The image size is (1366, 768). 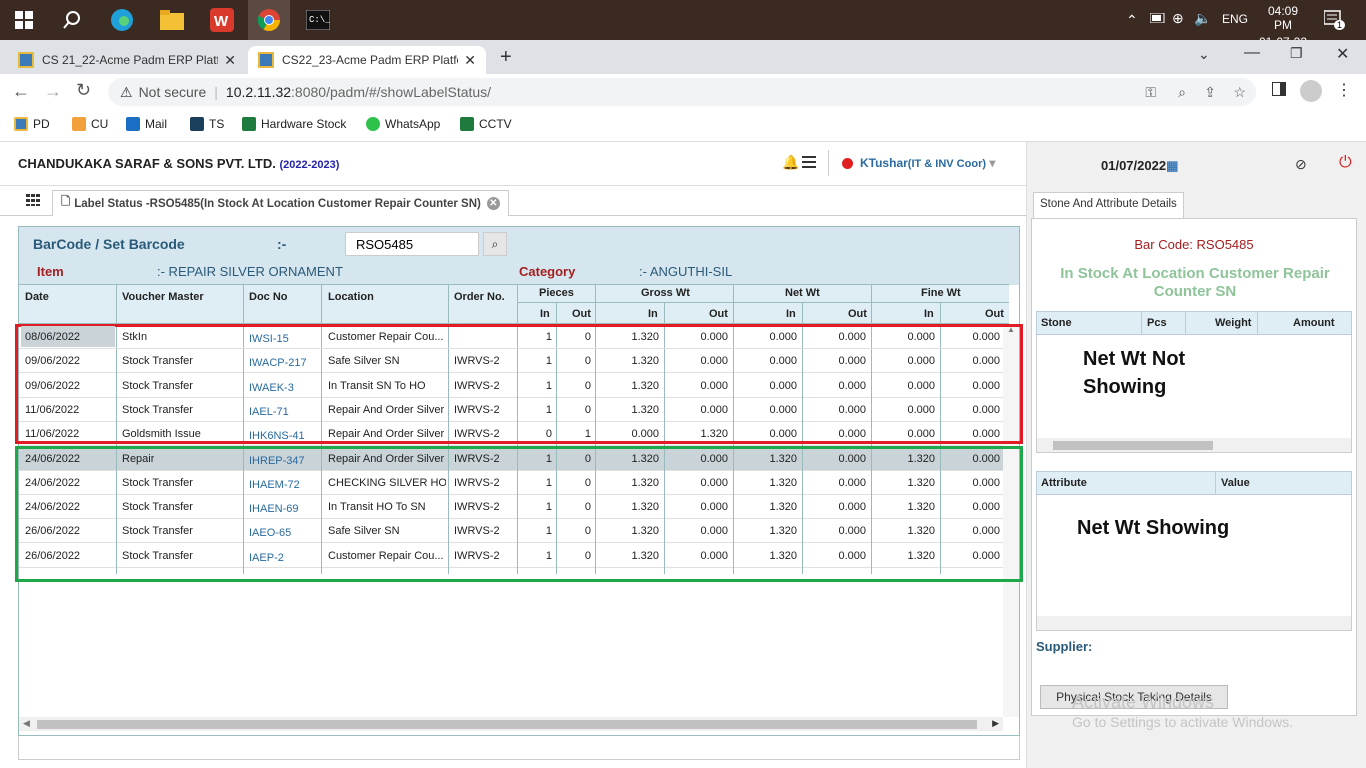 What do you see at coordinates (714, 337) in the screenshot?
I see `cell-gout: 0.000` at bounding box center [714, 337].